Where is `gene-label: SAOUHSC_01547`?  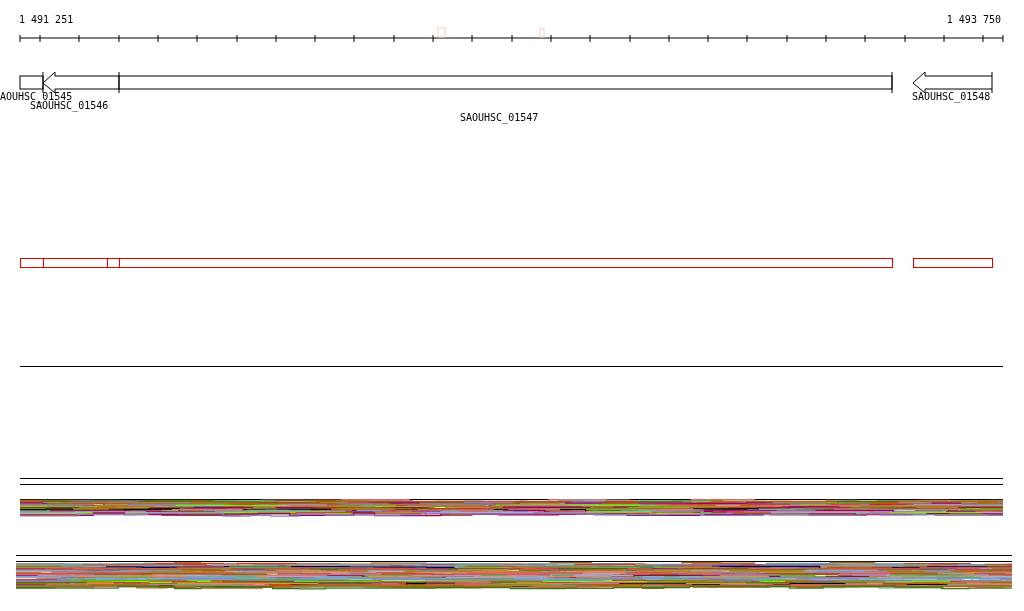
gene-label: SAOUHSC_01547 is located at coordinates (499, 117).